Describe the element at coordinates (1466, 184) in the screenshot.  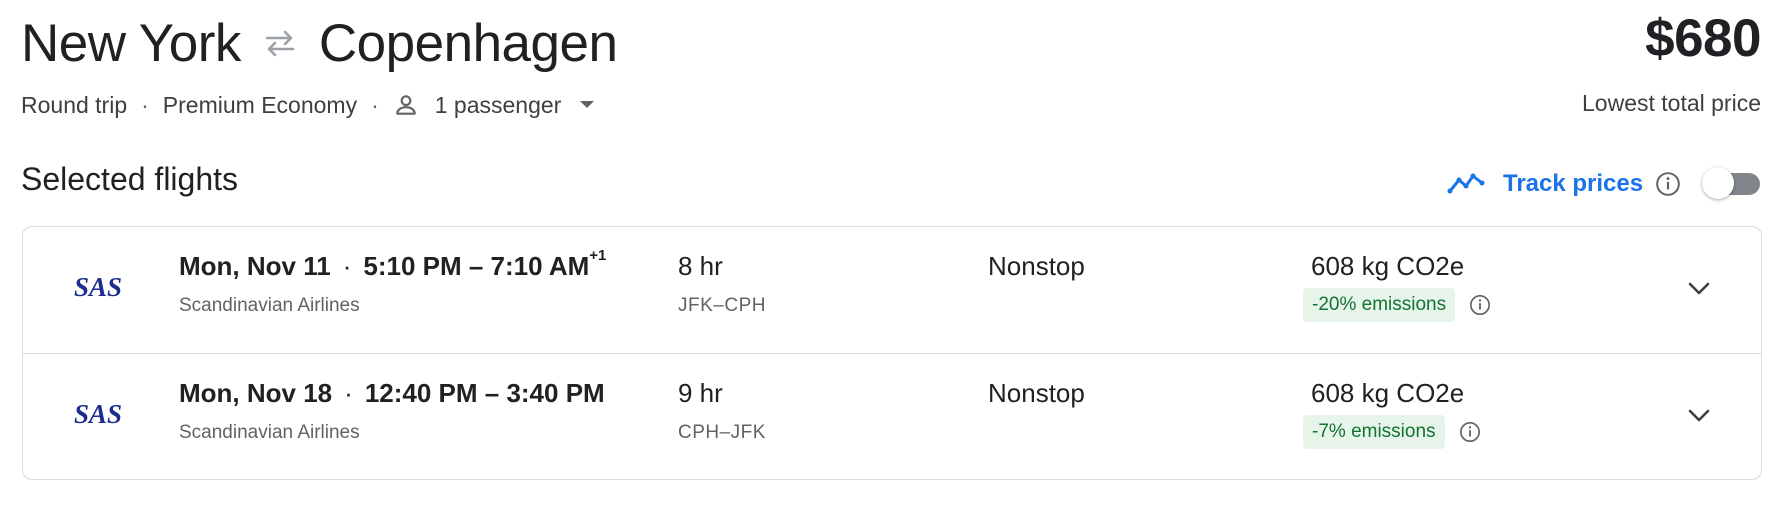
I see `trend-line-icon` at that location.